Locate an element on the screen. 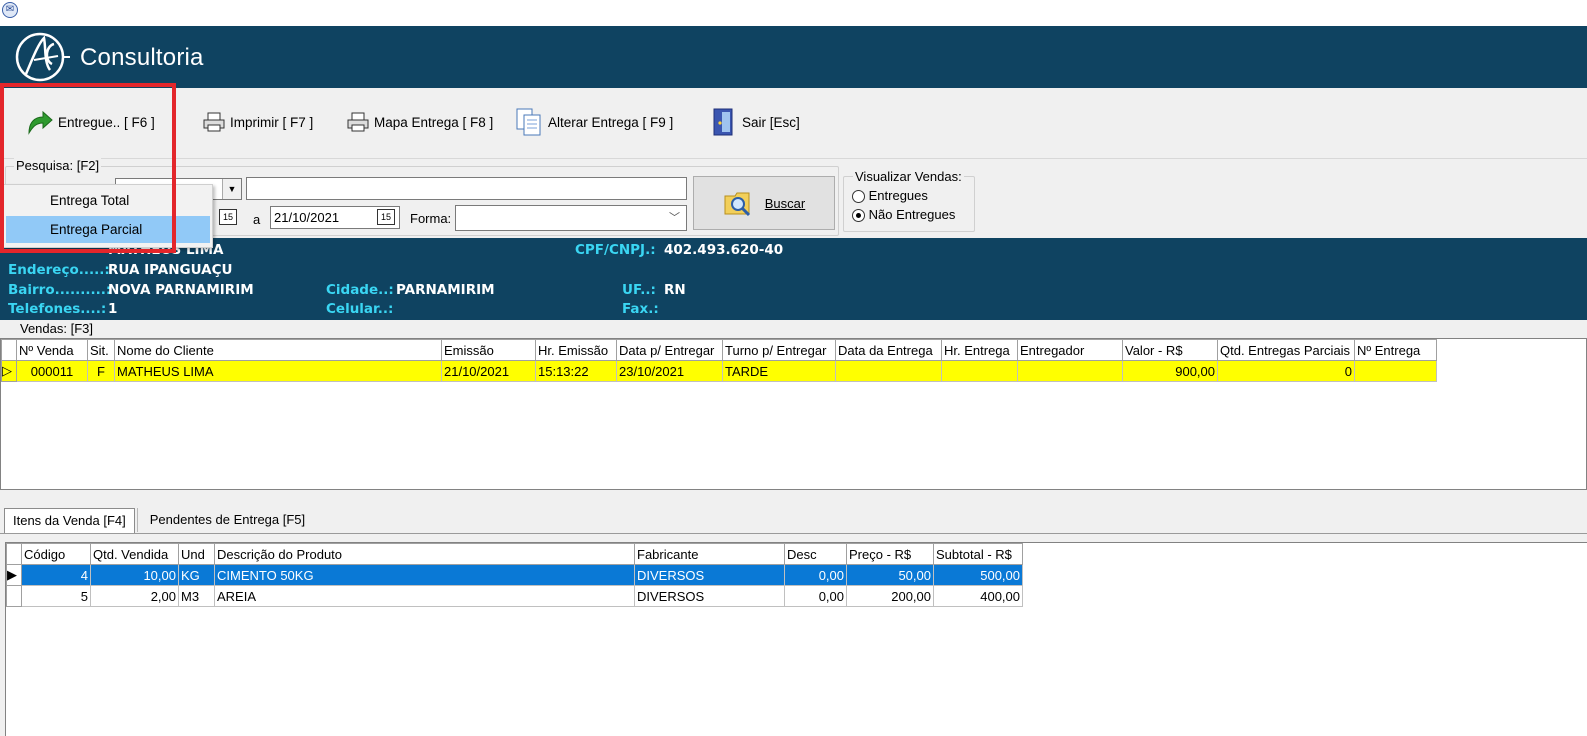 This screenshot has height=736, width=1587. cell-qtd: 10,00 is located at coordinates (134, 575).